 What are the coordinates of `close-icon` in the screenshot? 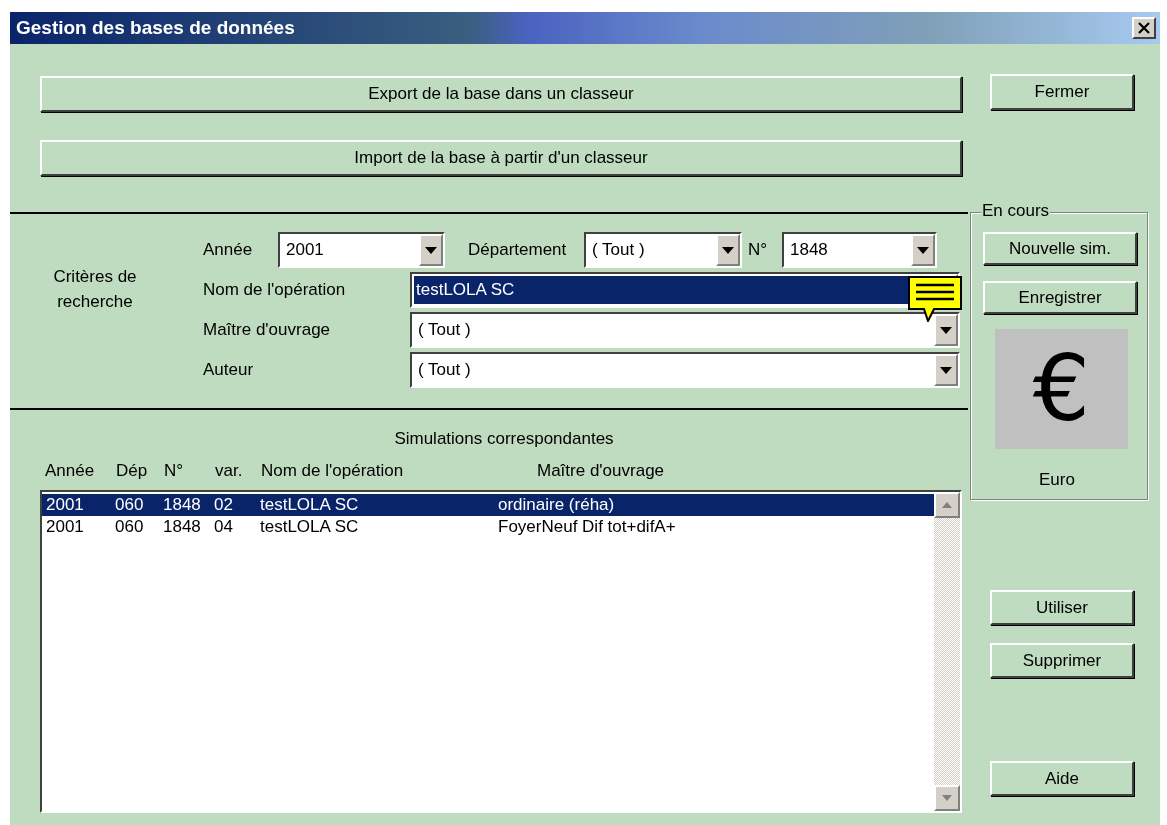 It's located at (1144, 28).